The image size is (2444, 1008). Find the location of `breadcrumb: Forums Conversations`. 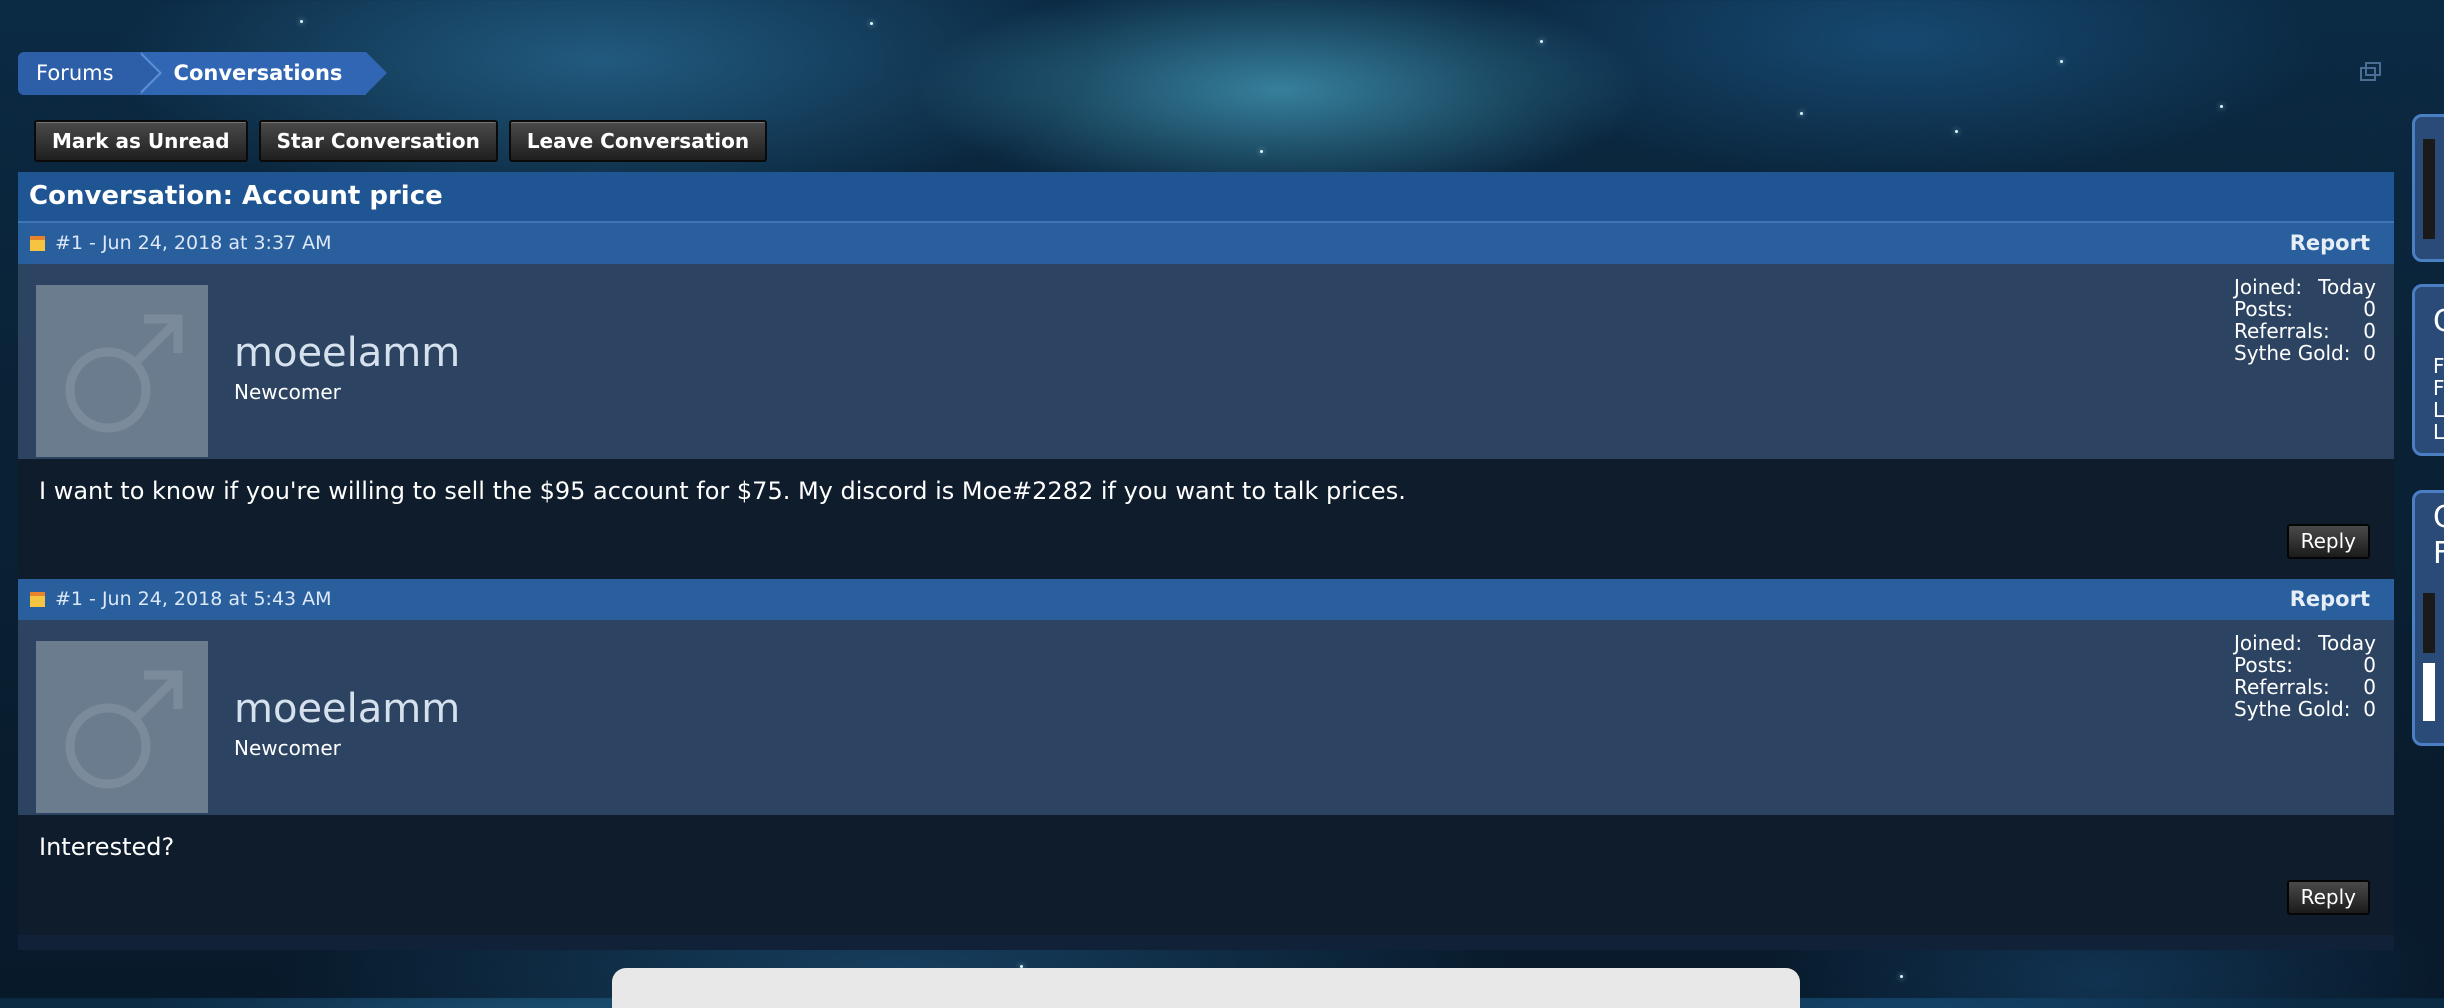

breadcrumb: Forums Conversations is located at coordinates (203, 73).